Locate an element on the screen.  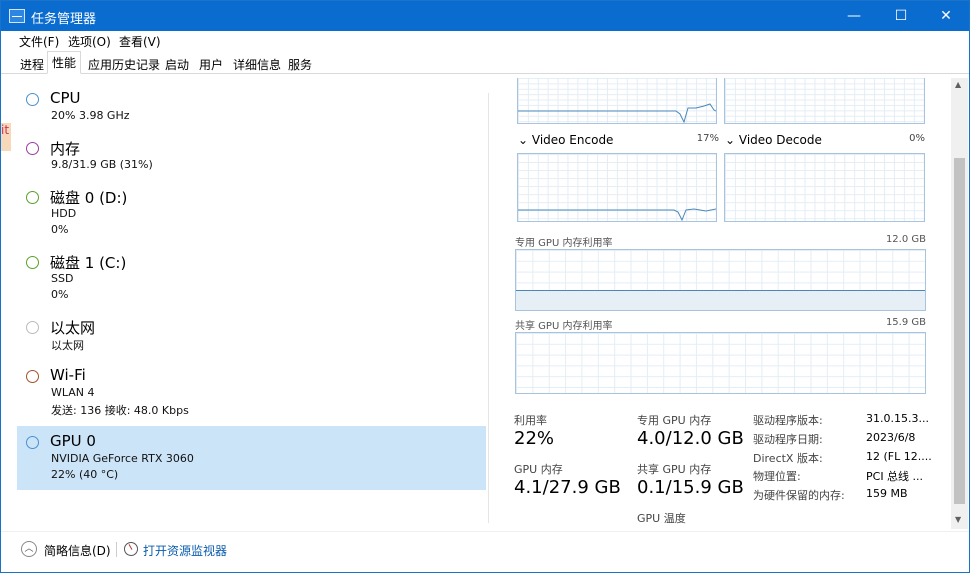
device-name: 磁盘 1 (C:) is located at coordinates (88, 263).